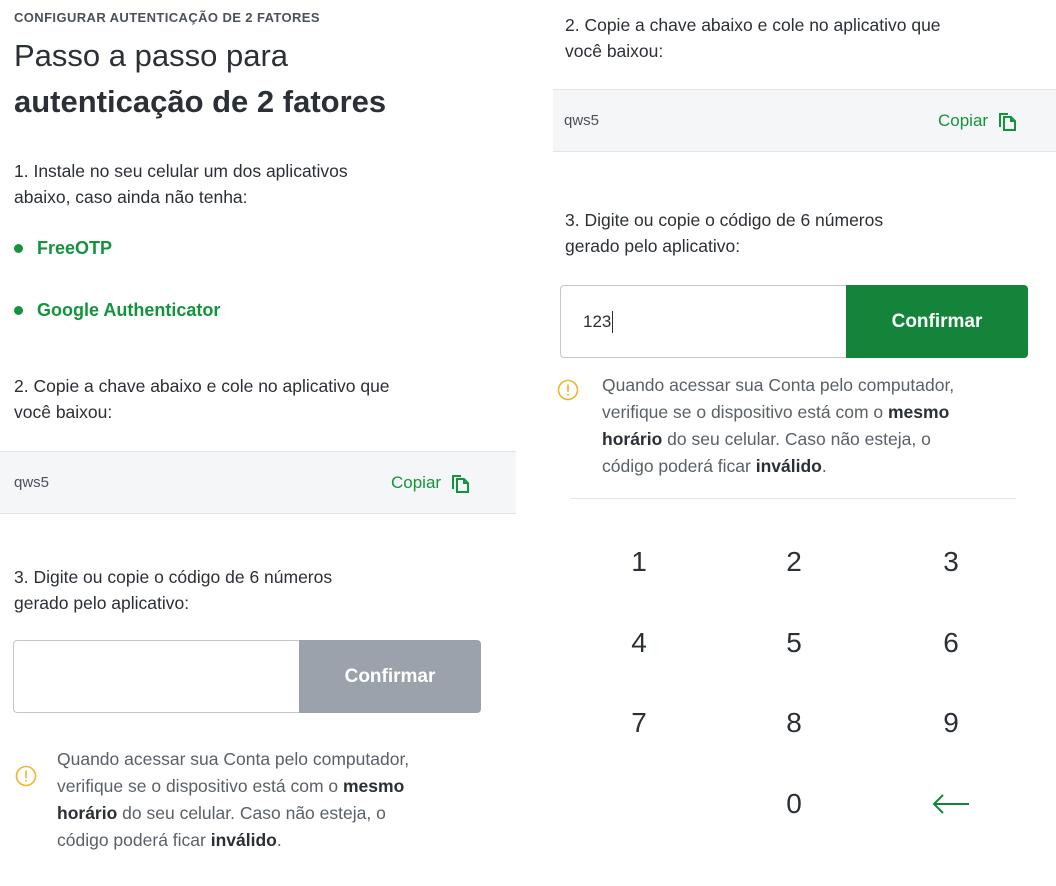 This screenshot has height=886, width=1056. What do you see at coordinates (131, 197) in the screenshot?
I see `step1-line2: abaixo, caso ainda não tenha:` at bounding box center [131, 197].